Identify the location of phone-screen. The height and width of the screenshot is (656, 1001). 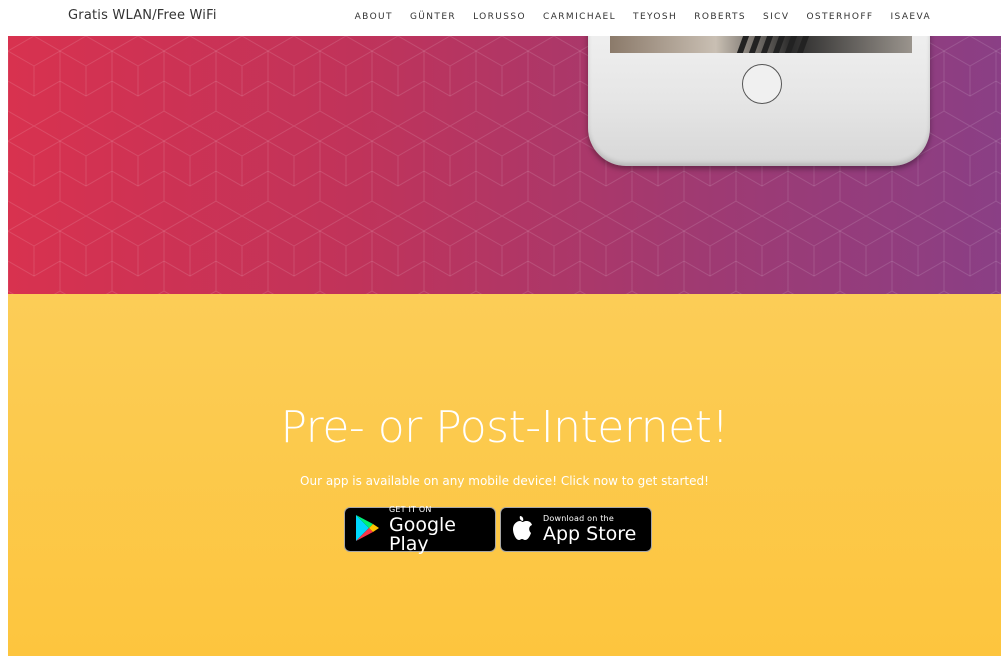
(761, 44).